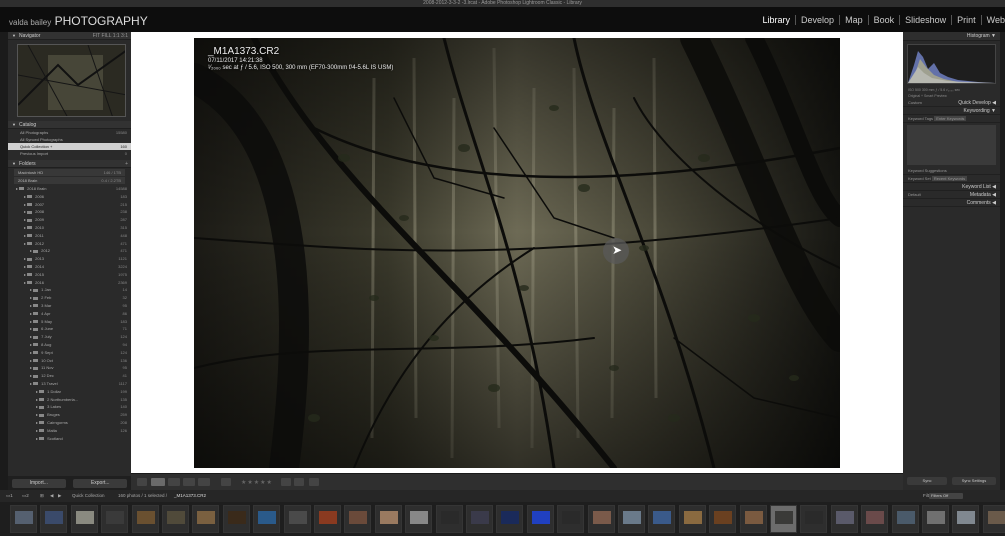  What do you see at coordinates (69, 220) in the screenshot?
I see `folder-row: ▸ 2009 287` at bounding box center [69, 220].